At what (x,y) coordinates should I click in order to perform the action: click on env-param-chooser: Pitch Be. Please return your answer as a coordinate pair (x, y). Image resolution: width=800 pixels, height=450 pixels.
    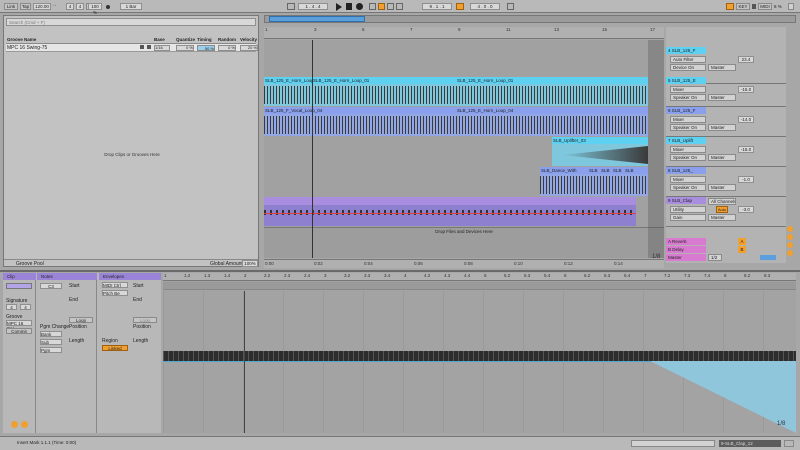
    Looking at the image, I should click on (115, 293).